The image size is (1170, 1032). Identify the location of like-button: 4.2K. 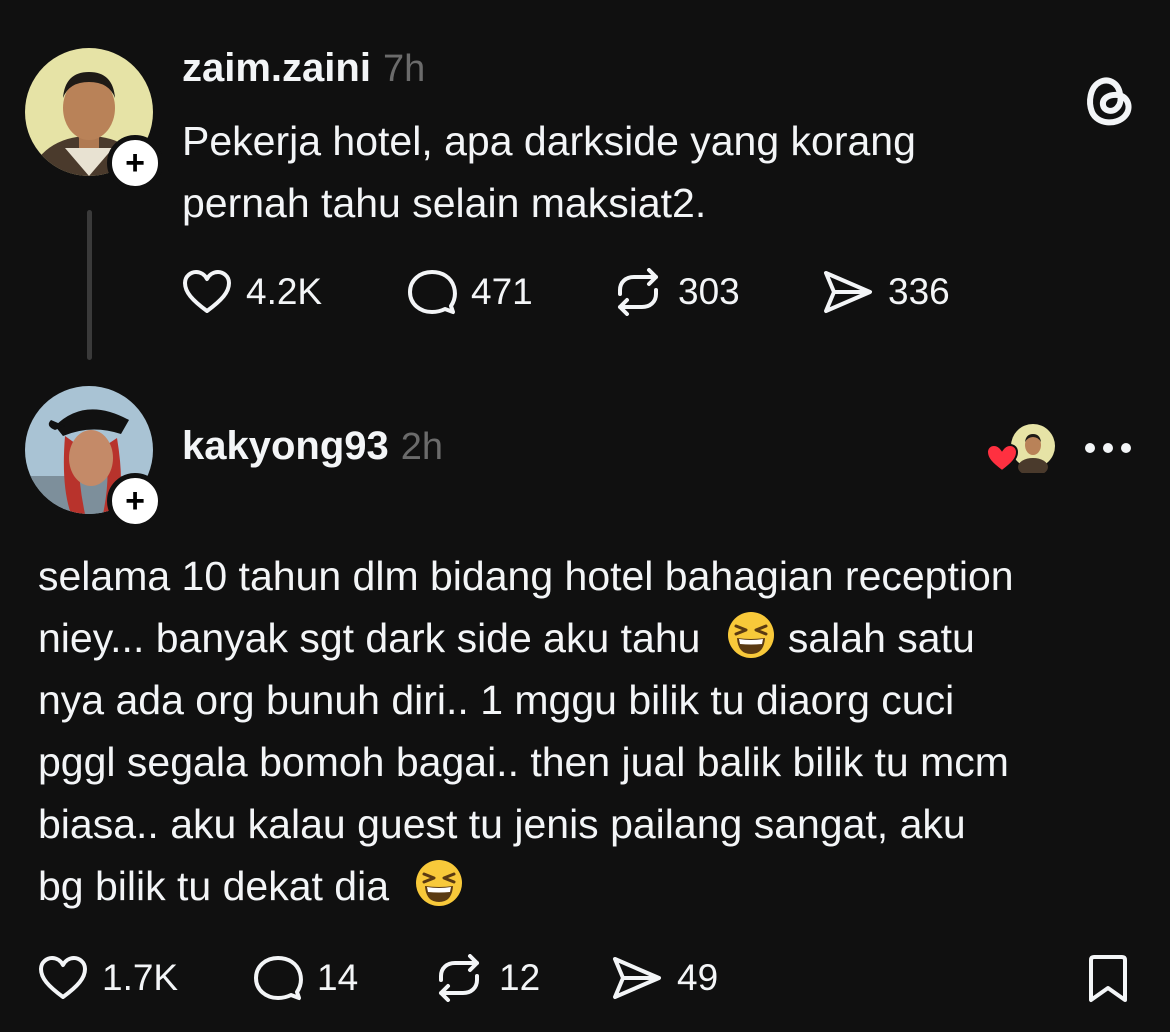
(294, 292).